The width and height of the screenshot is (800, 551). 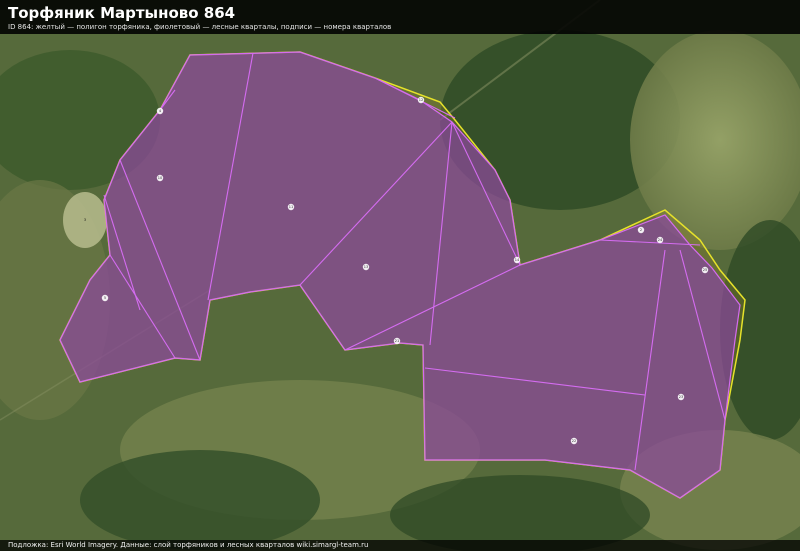 I want to click on quarter-label: 23, so click(x=681, y=397).